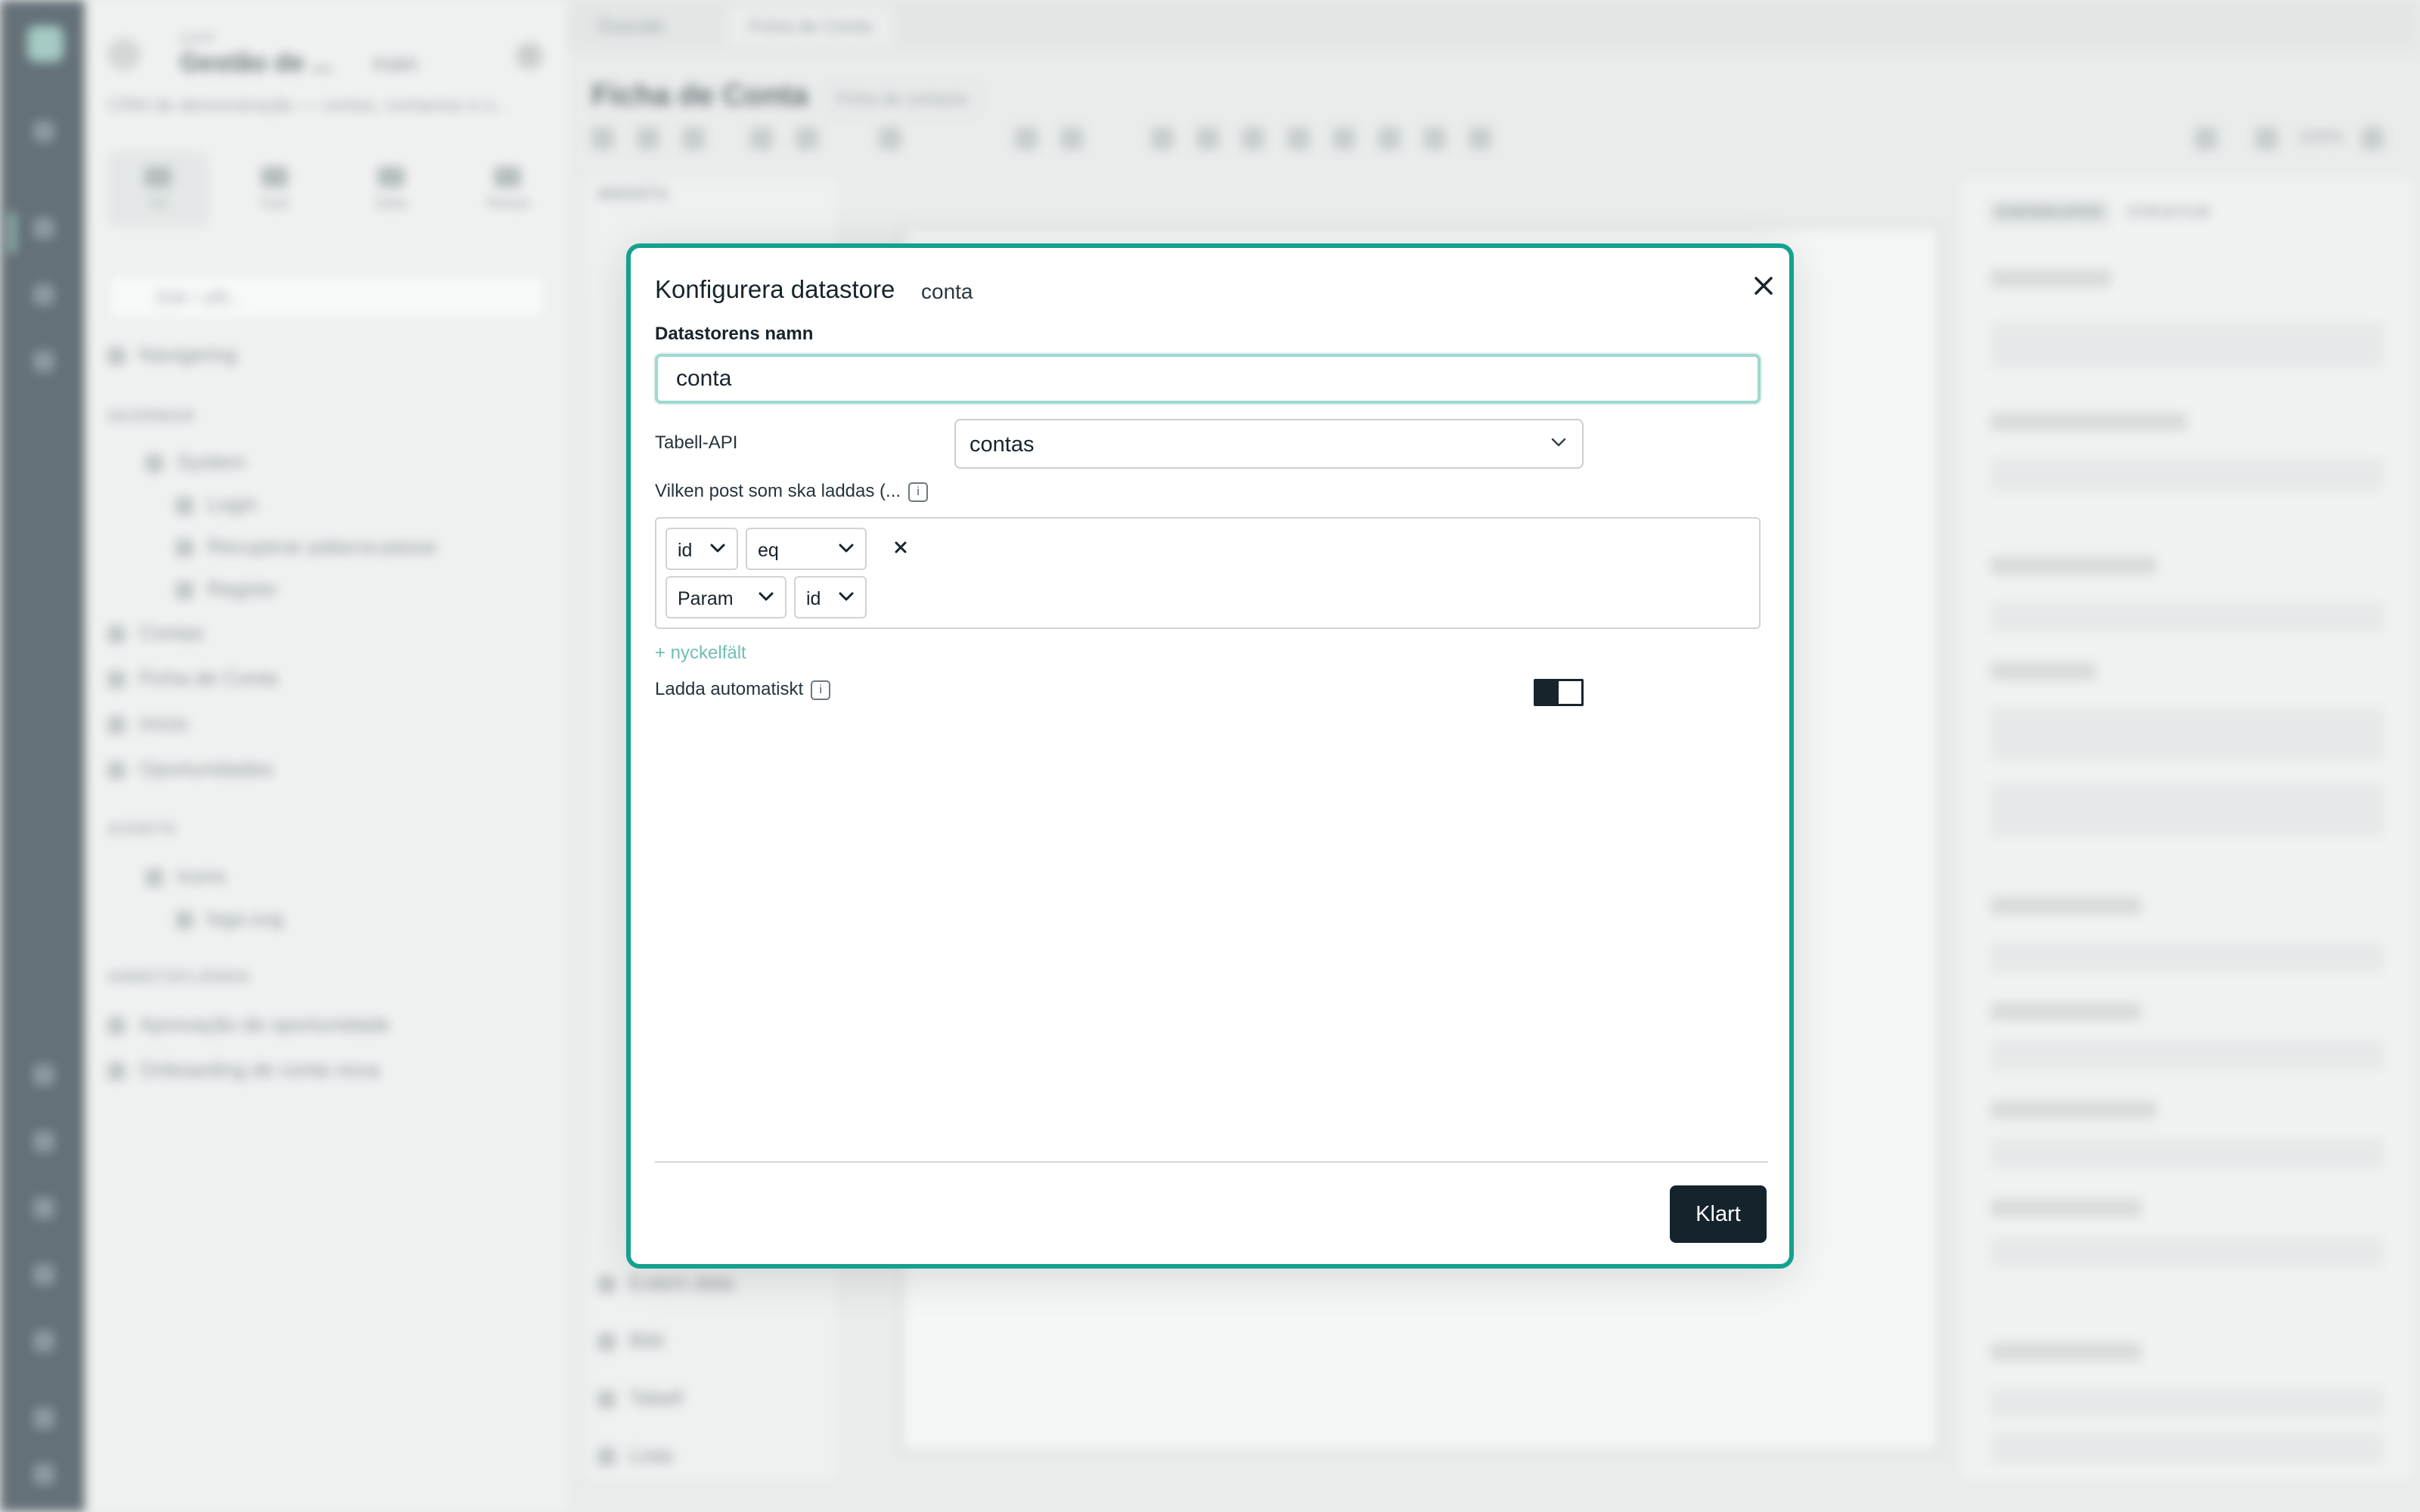 This screenshot has height=1512, width=2420. What do you see at coordinates (685, 551) in the screenshot?
I see `filter-field-value: id` at bounding box center [685, 551].